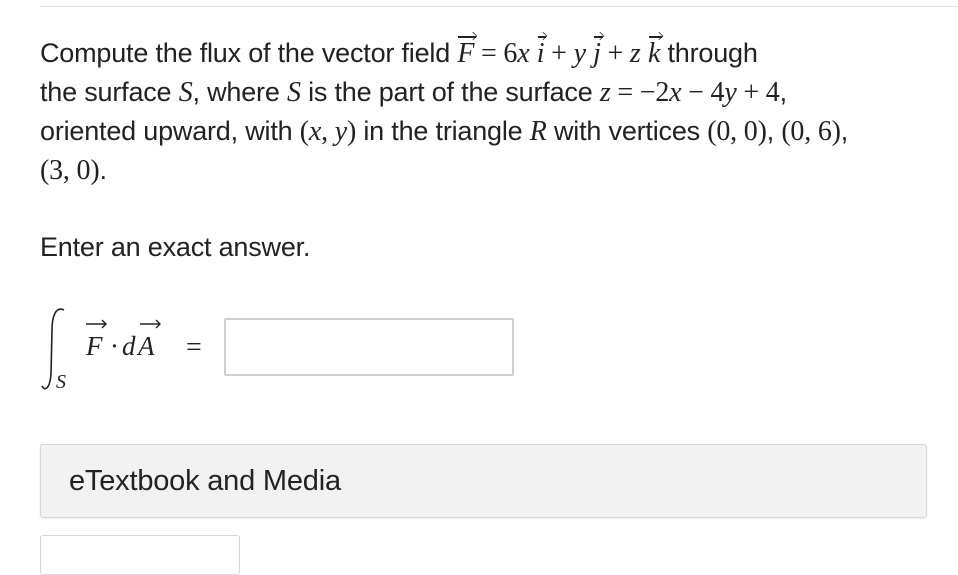  What do you see at coordinates (351, 131) in the screenshot?
I see `math-fragment: )` at bounding box center [351, 131].